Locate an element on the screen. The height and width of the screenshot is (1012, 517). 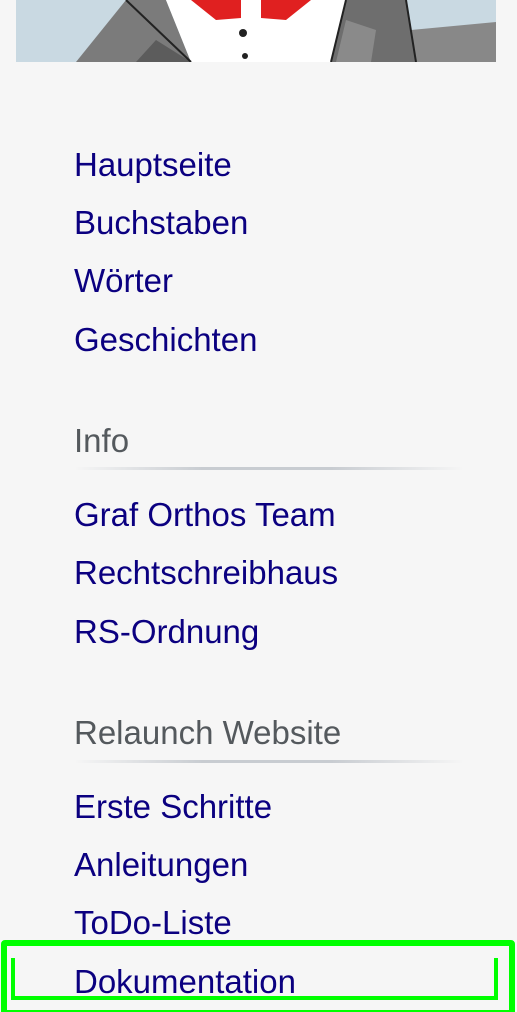
relaunch-divider is located at coordinates (269, 761).